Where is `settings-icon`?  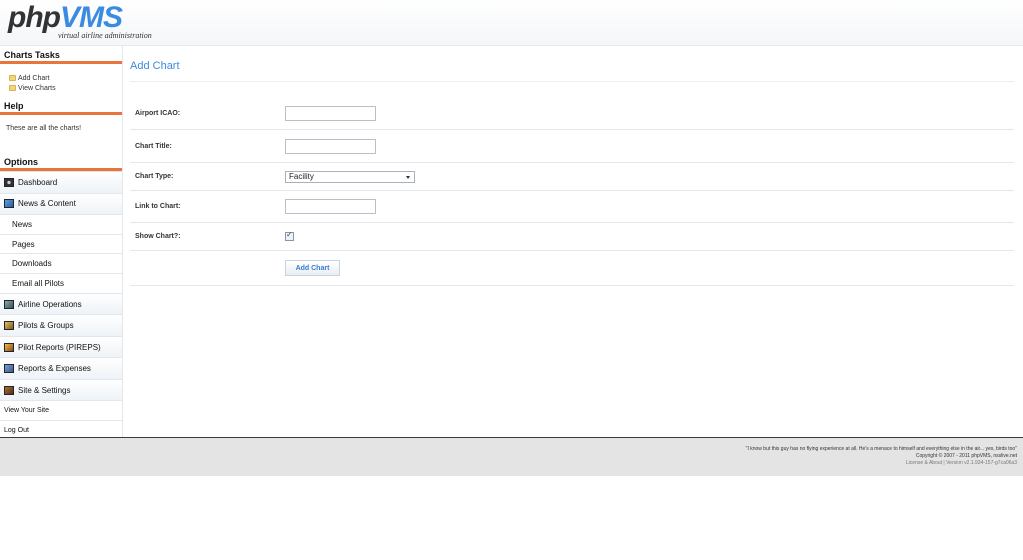 settings-icon is located at coordinates (9, 390).